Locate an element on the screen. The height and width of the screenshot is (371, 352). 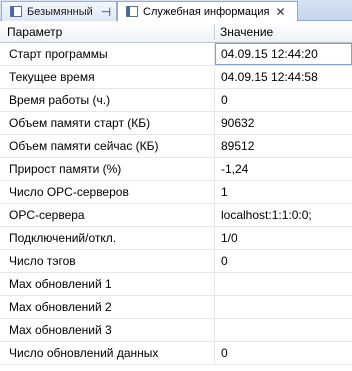
table-row: Прирост памяти (%) -1,24 is located at coordinates (176, 169).